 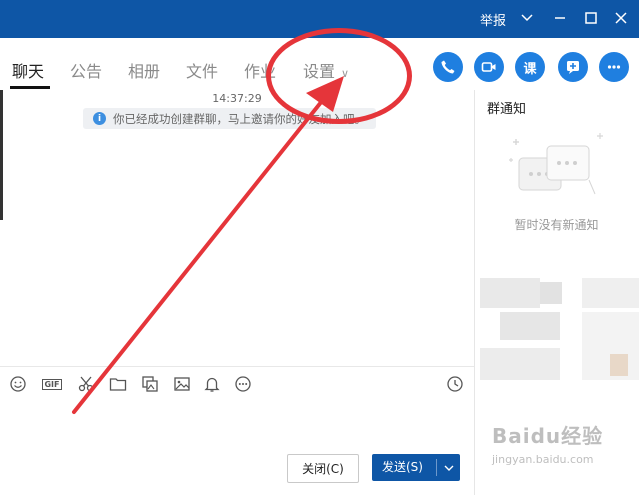 What do you see at coordinates (144, 70) in the screenshot?
I see `tab-album: 相册` at bounding box center [144, 70].